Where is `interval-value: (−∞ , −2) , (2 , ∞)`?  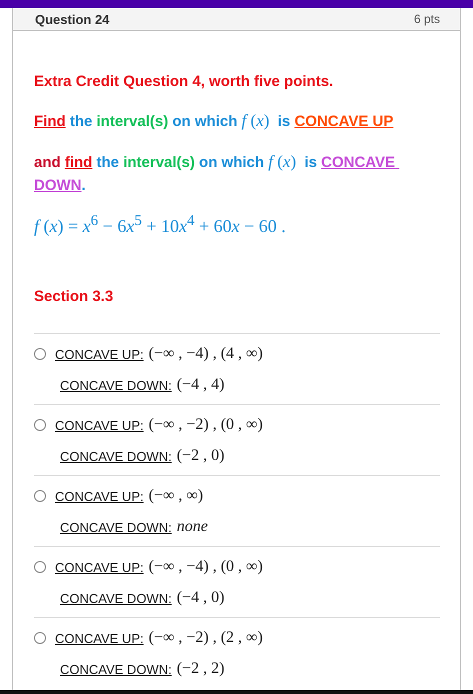 interval-value: (−∞ , −2) , (2 , ∞) is located at coordinates (205, 638).